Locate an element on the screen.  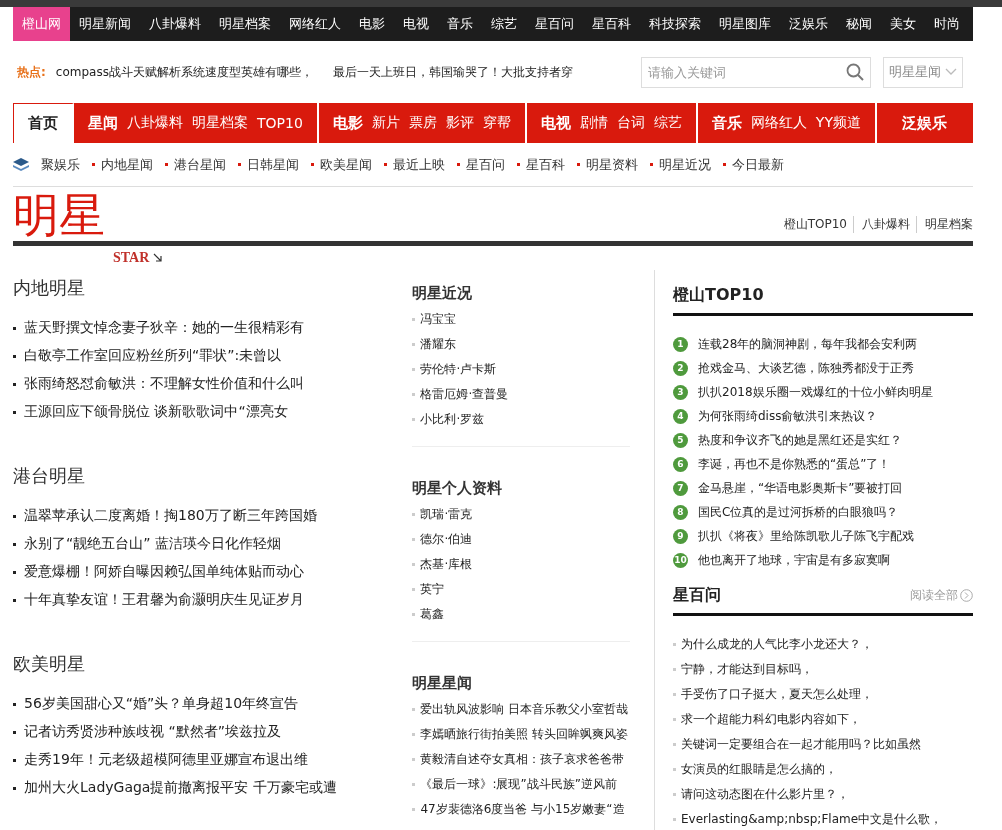
nav-link: 科技探索 is located at coordinates (675, 24).